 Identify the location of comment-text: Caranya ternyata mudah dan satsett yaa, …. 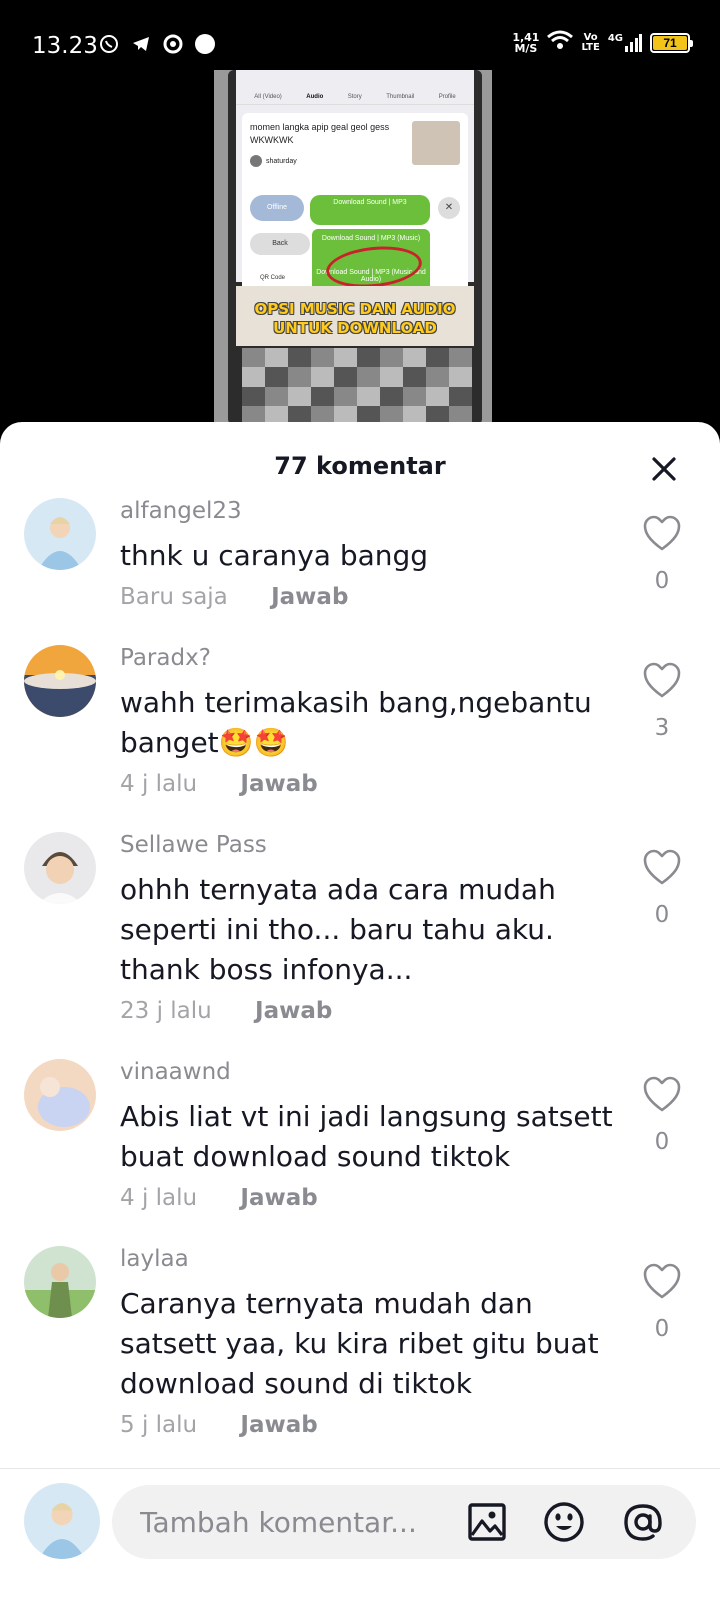
(359, 1343).